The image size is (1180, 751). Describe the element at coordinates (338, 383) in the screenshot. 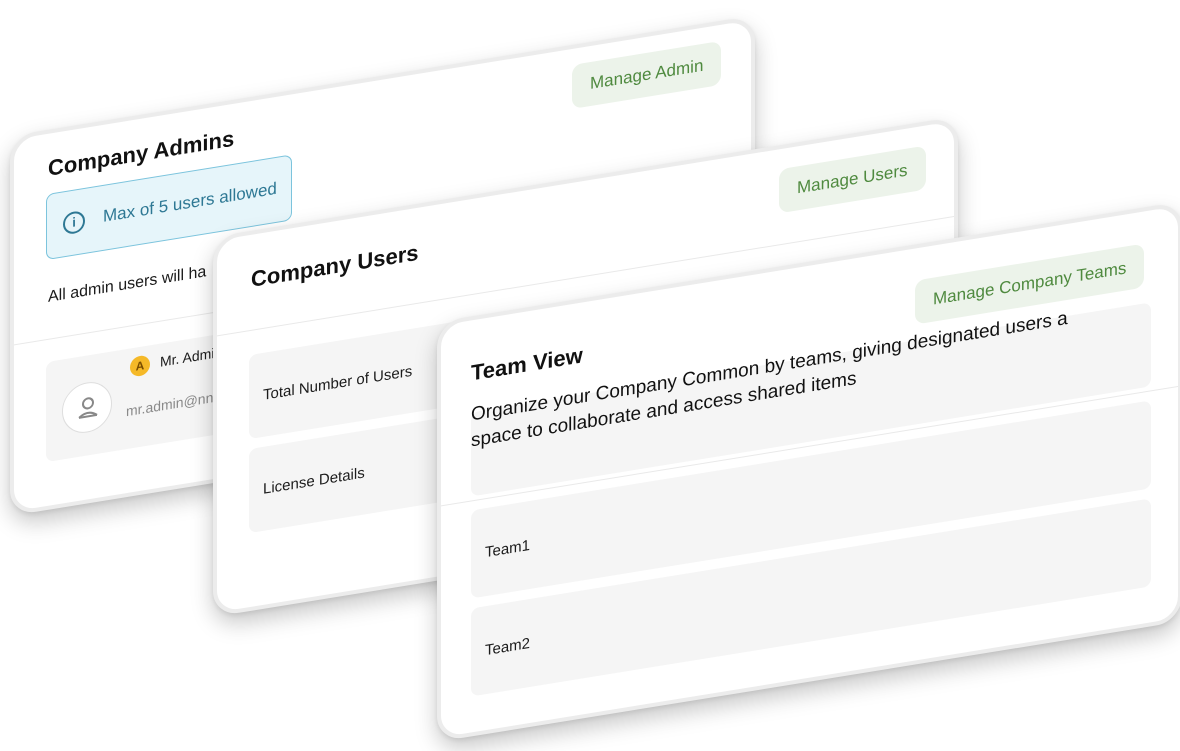

I see `total-users-label: Total Number of Users` at that location.